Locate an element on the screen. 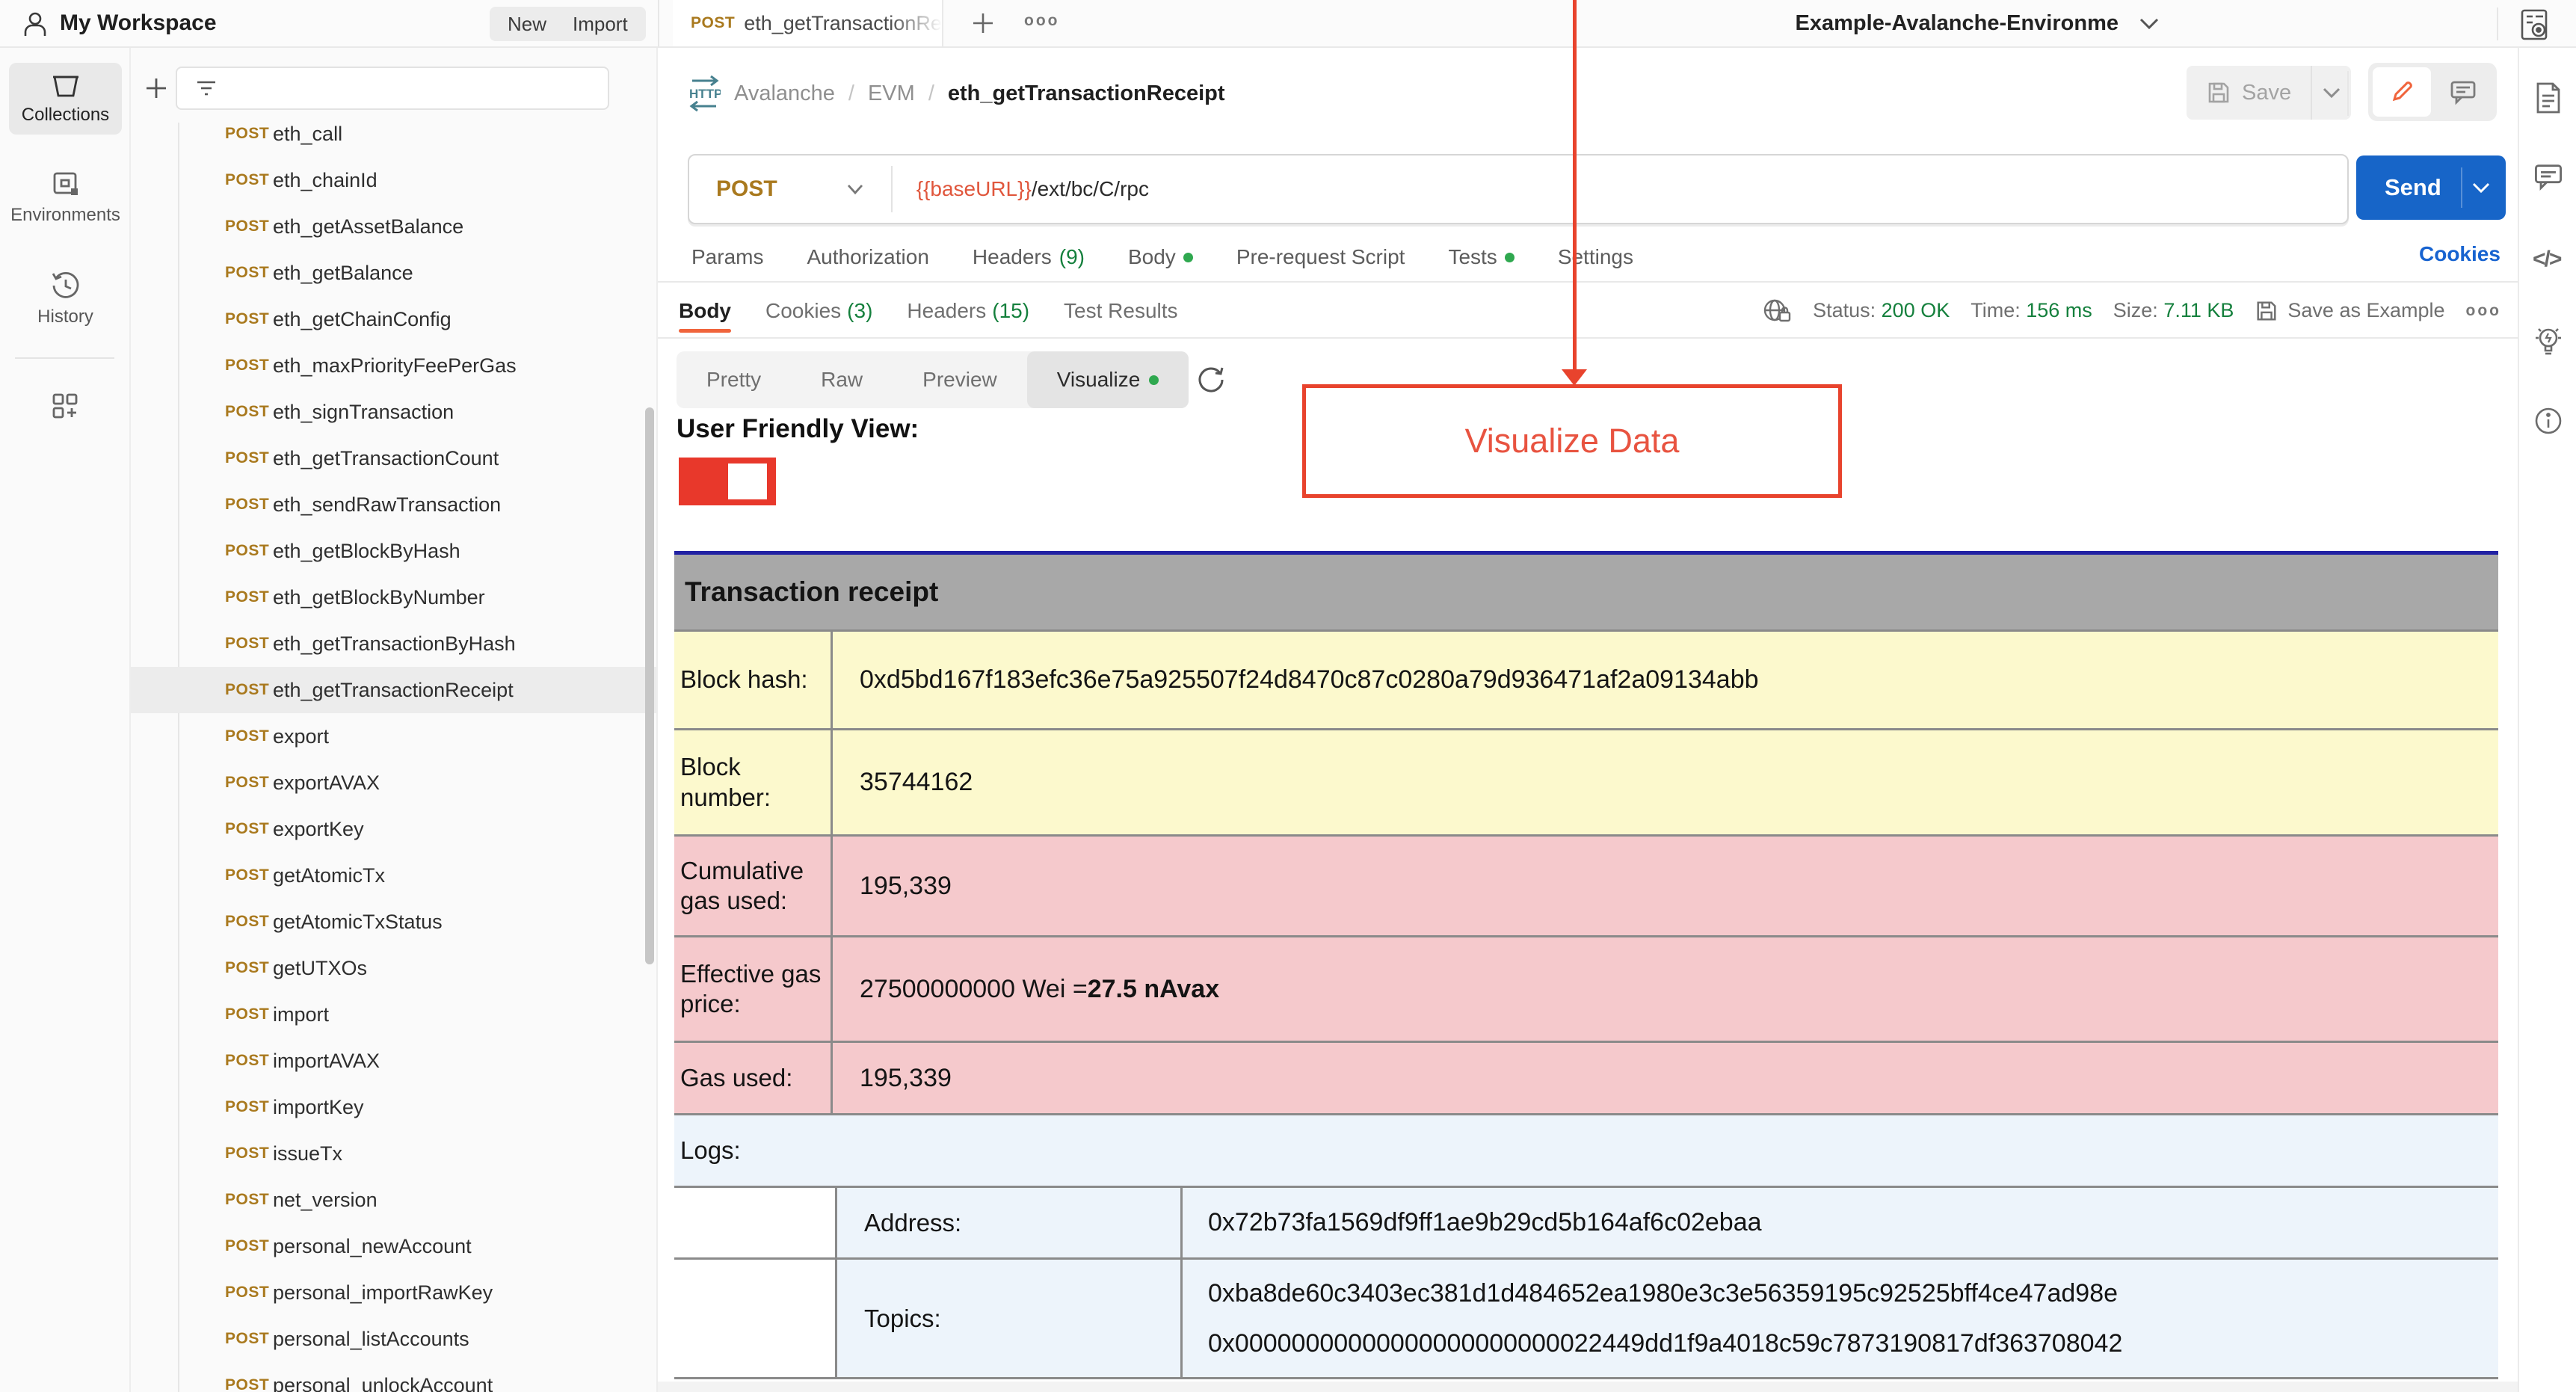 This screenshot has height=1392, width=2576. send-options-chevron-icon is located at coordinates (2481, 187).